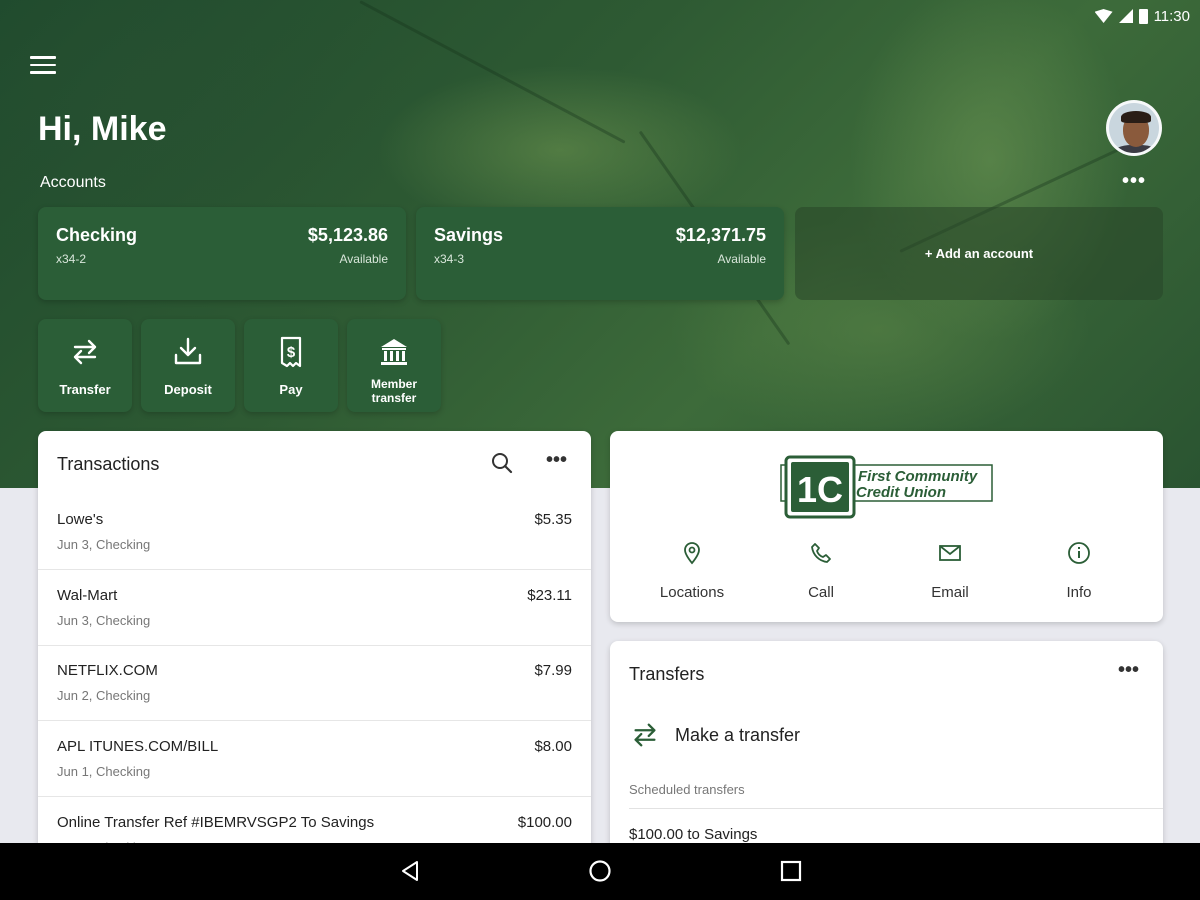  Describe the element at coordinates (347, 235) in the screenshot. I see `account-balance: $5,123.86` at that location.